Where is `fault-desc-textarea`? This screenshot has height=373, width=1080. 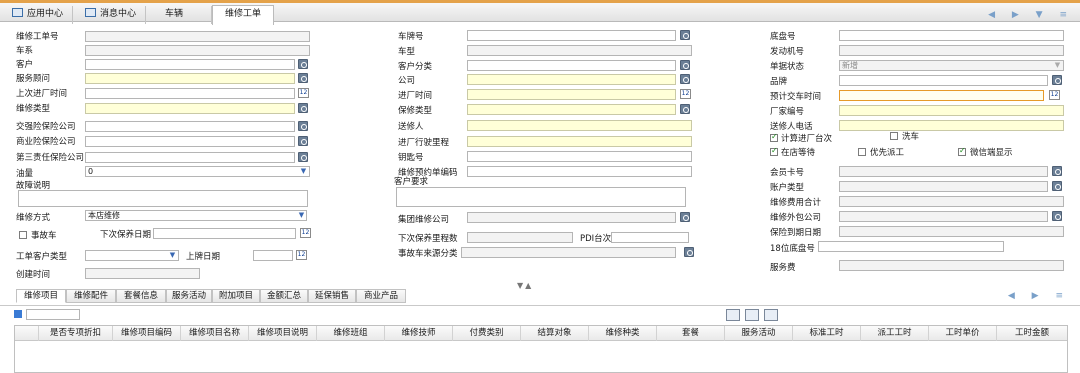
fault-desc-textarea is located at coordinates (163, 198).